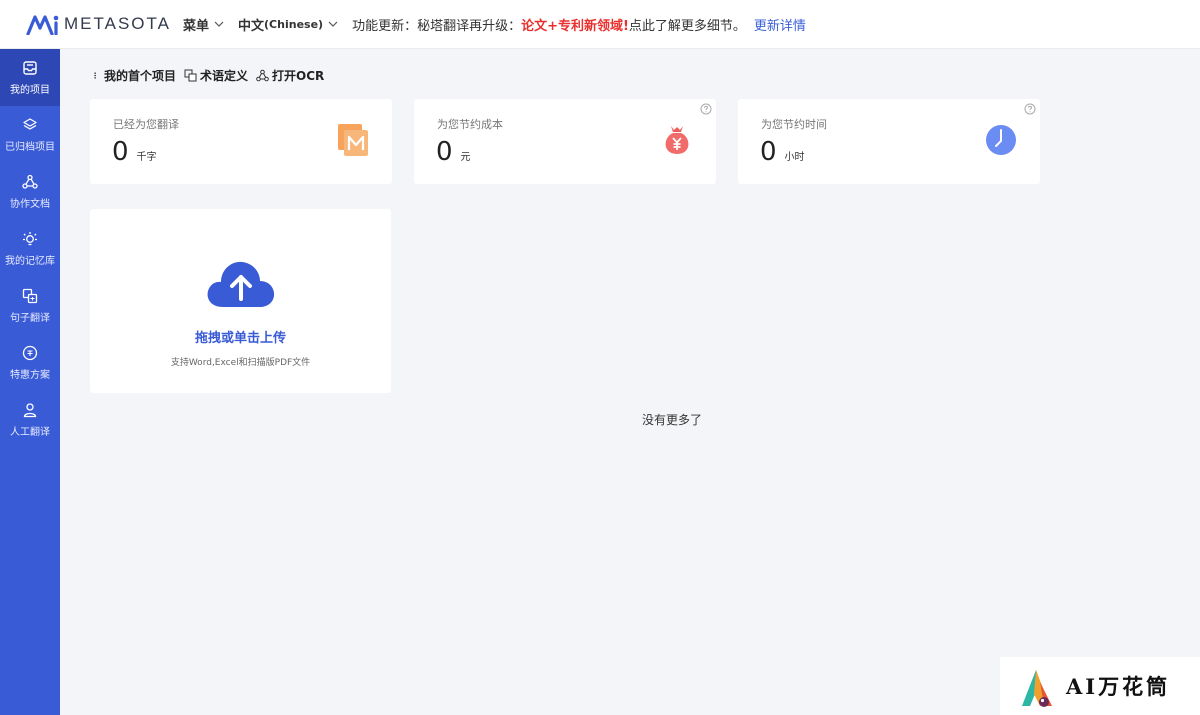 This screenshot has height=715, width=1200. Describe the element at coordinates (298, 76) in the screenshot. I see `ocr-label: 打开OCR` at that location.